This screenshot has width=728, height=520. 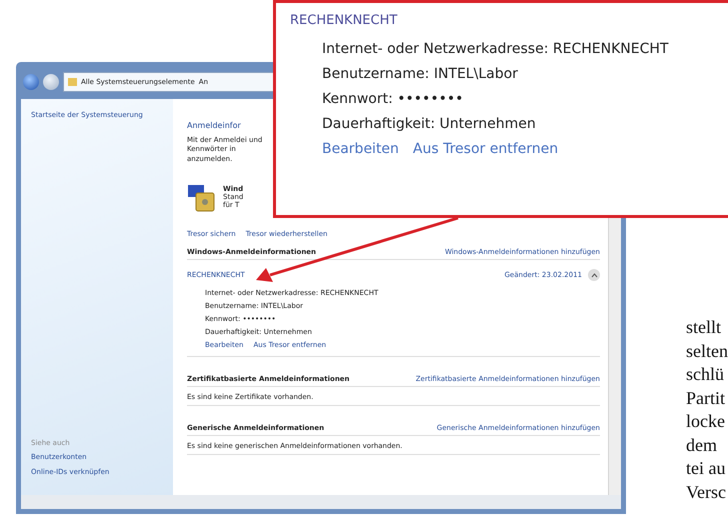 I want to click on article-text: Partit, so click(x=706, y=398).